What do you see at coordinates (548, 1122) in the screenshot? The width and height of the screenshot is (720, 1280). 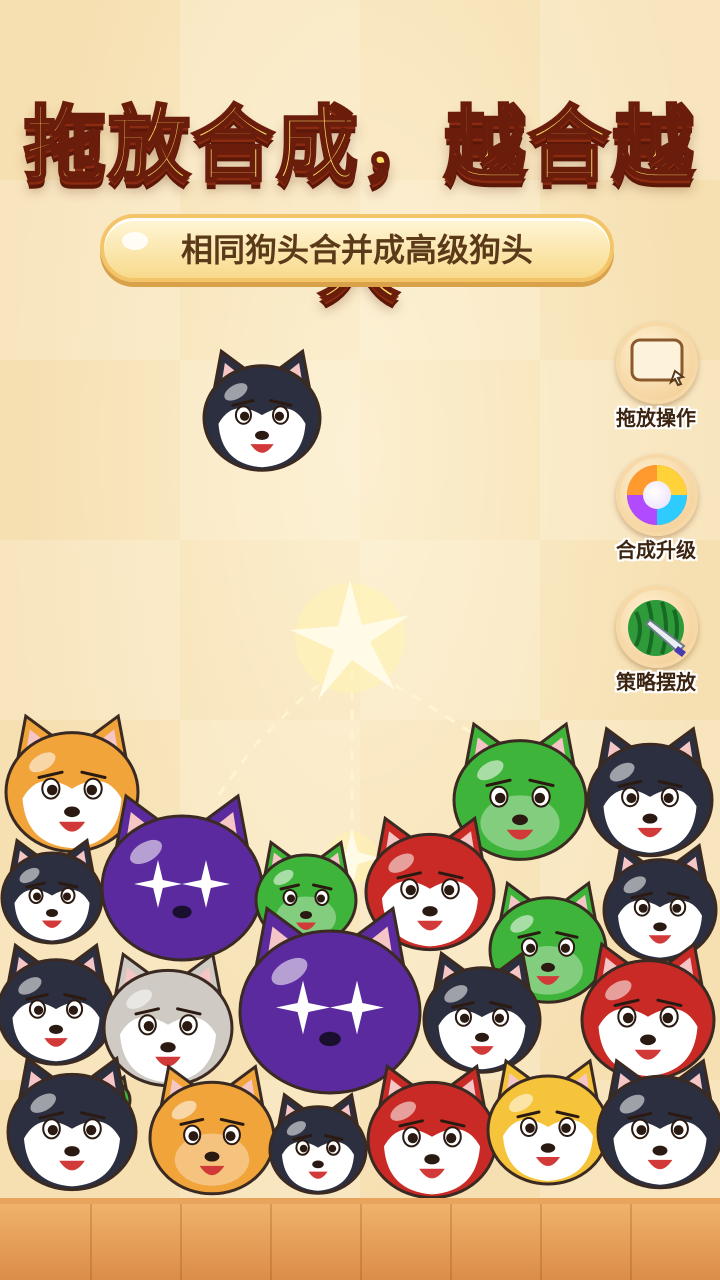 I see `yellow-dog-dog-head` at bounding box center [548, 1122].